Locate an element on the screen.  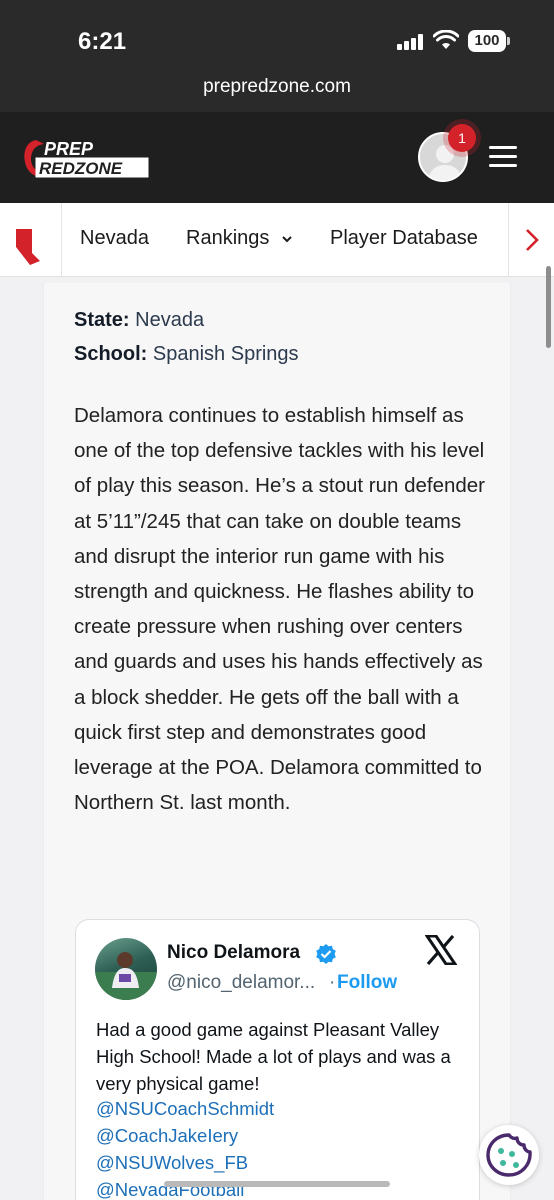
state-value: Nevada is located at coordinates (170, 320).